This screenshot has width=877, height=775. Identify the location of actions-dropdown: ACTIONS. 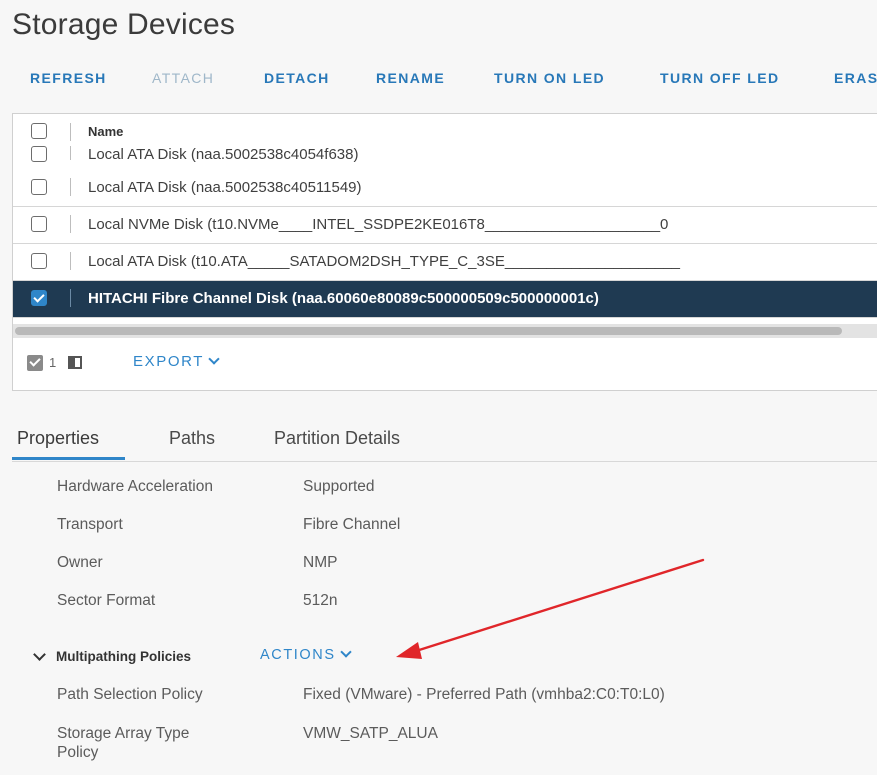
(306, 654).